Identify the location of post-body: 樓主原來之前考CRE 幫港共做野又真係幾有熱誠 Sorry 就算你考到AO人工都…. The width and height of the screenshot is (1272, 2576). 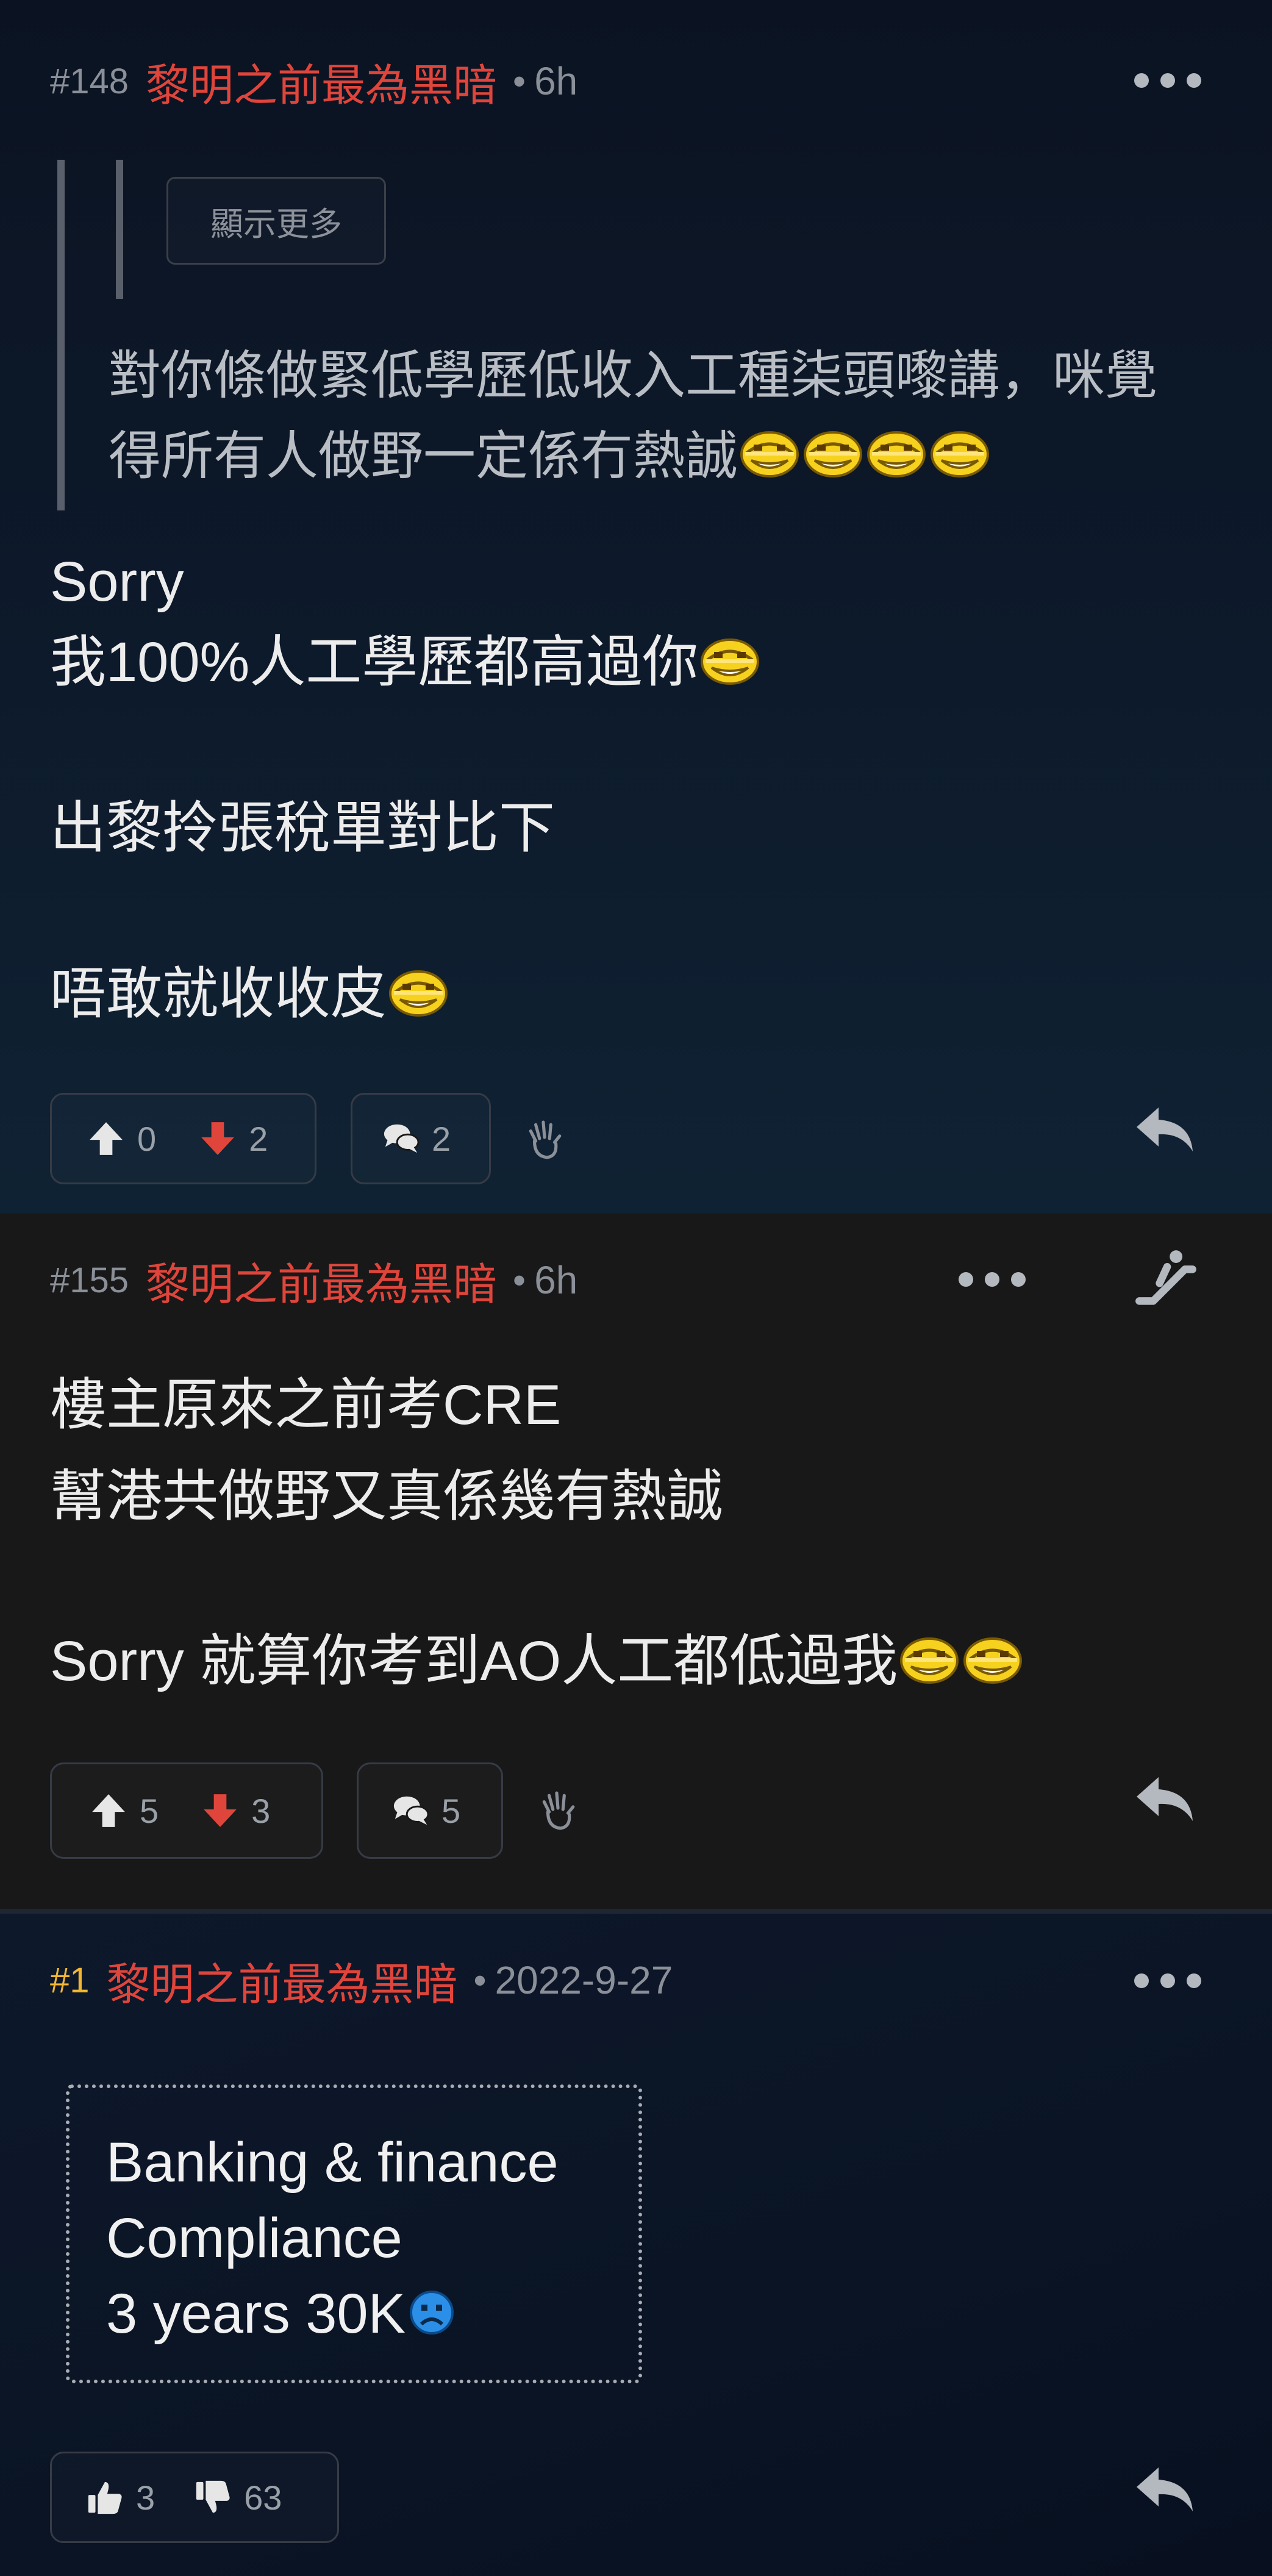
(537, 1533).